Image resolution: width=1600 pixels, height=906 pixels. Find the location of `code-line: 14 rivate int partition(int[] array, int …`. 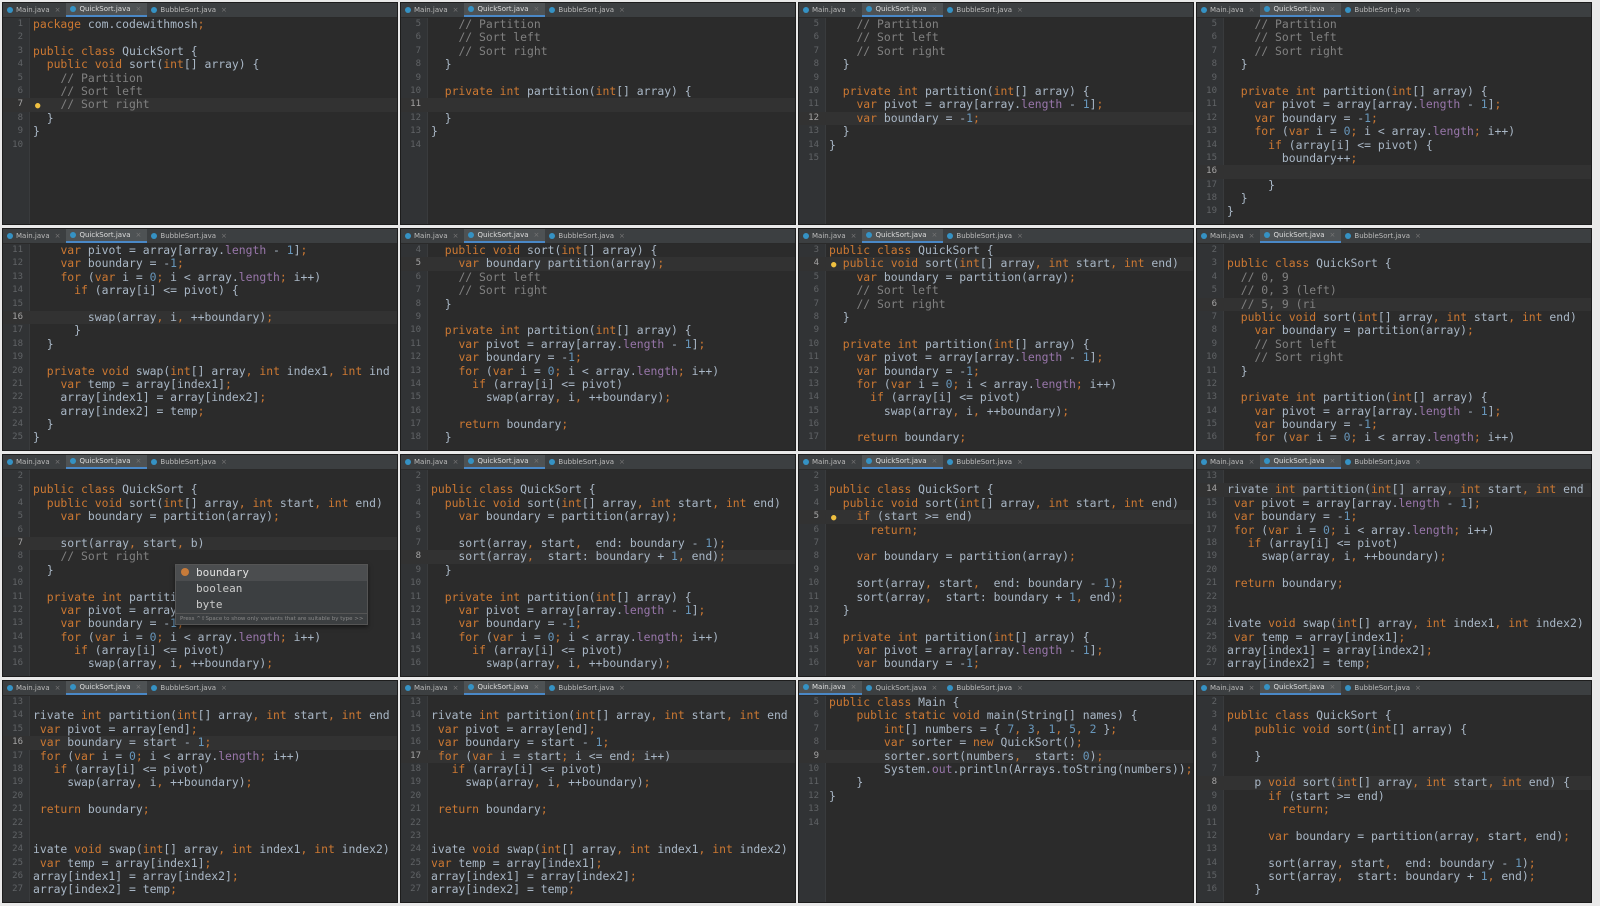

code-line: 14 rivate int partition(int[] array, int … is located at coordinates (1394, 490).